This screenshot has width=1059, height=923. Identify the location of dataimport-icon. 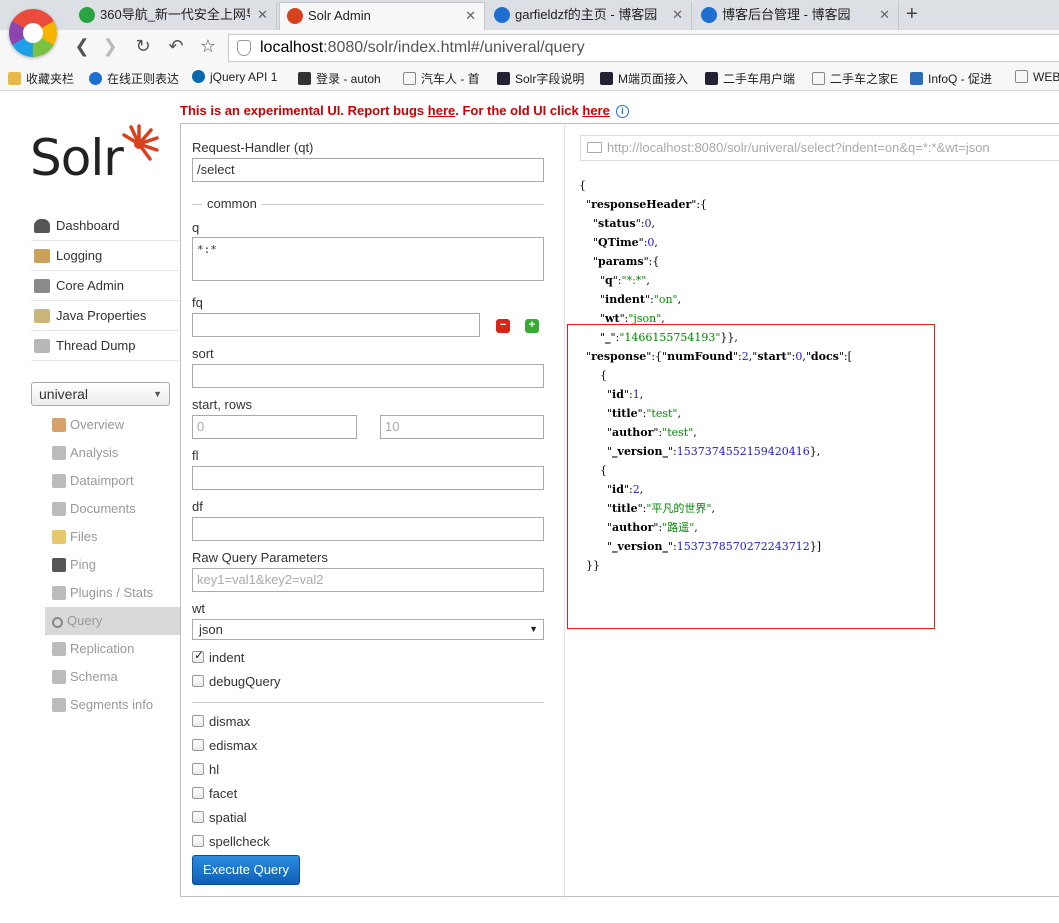
(59, 481).